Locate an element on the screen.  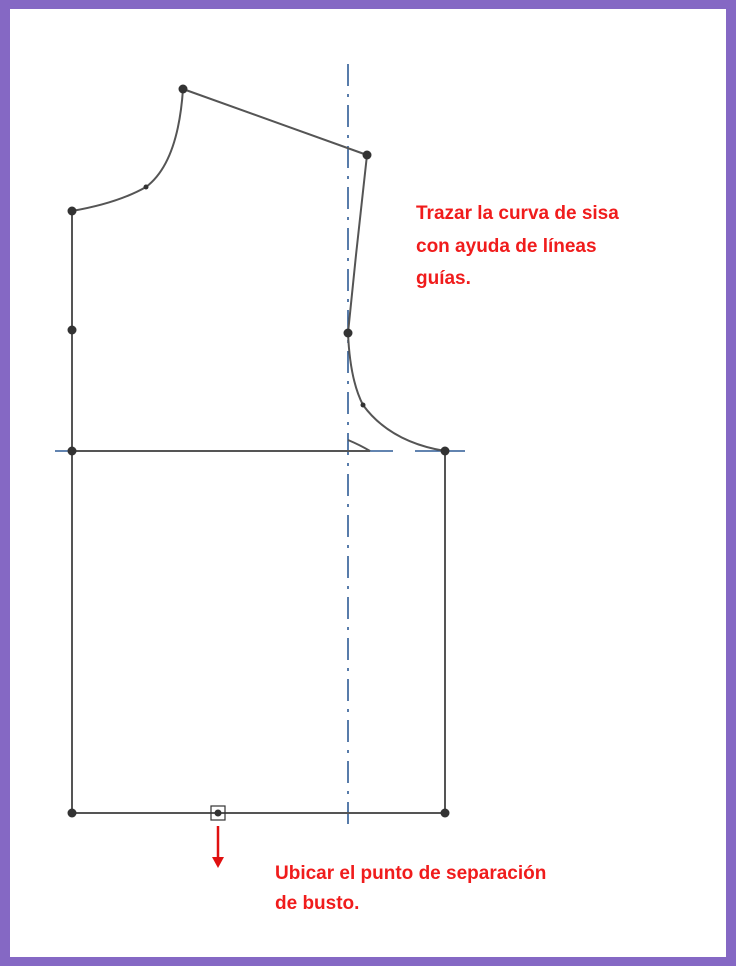
bust-line-center-point is located at coordinates (72, 451).